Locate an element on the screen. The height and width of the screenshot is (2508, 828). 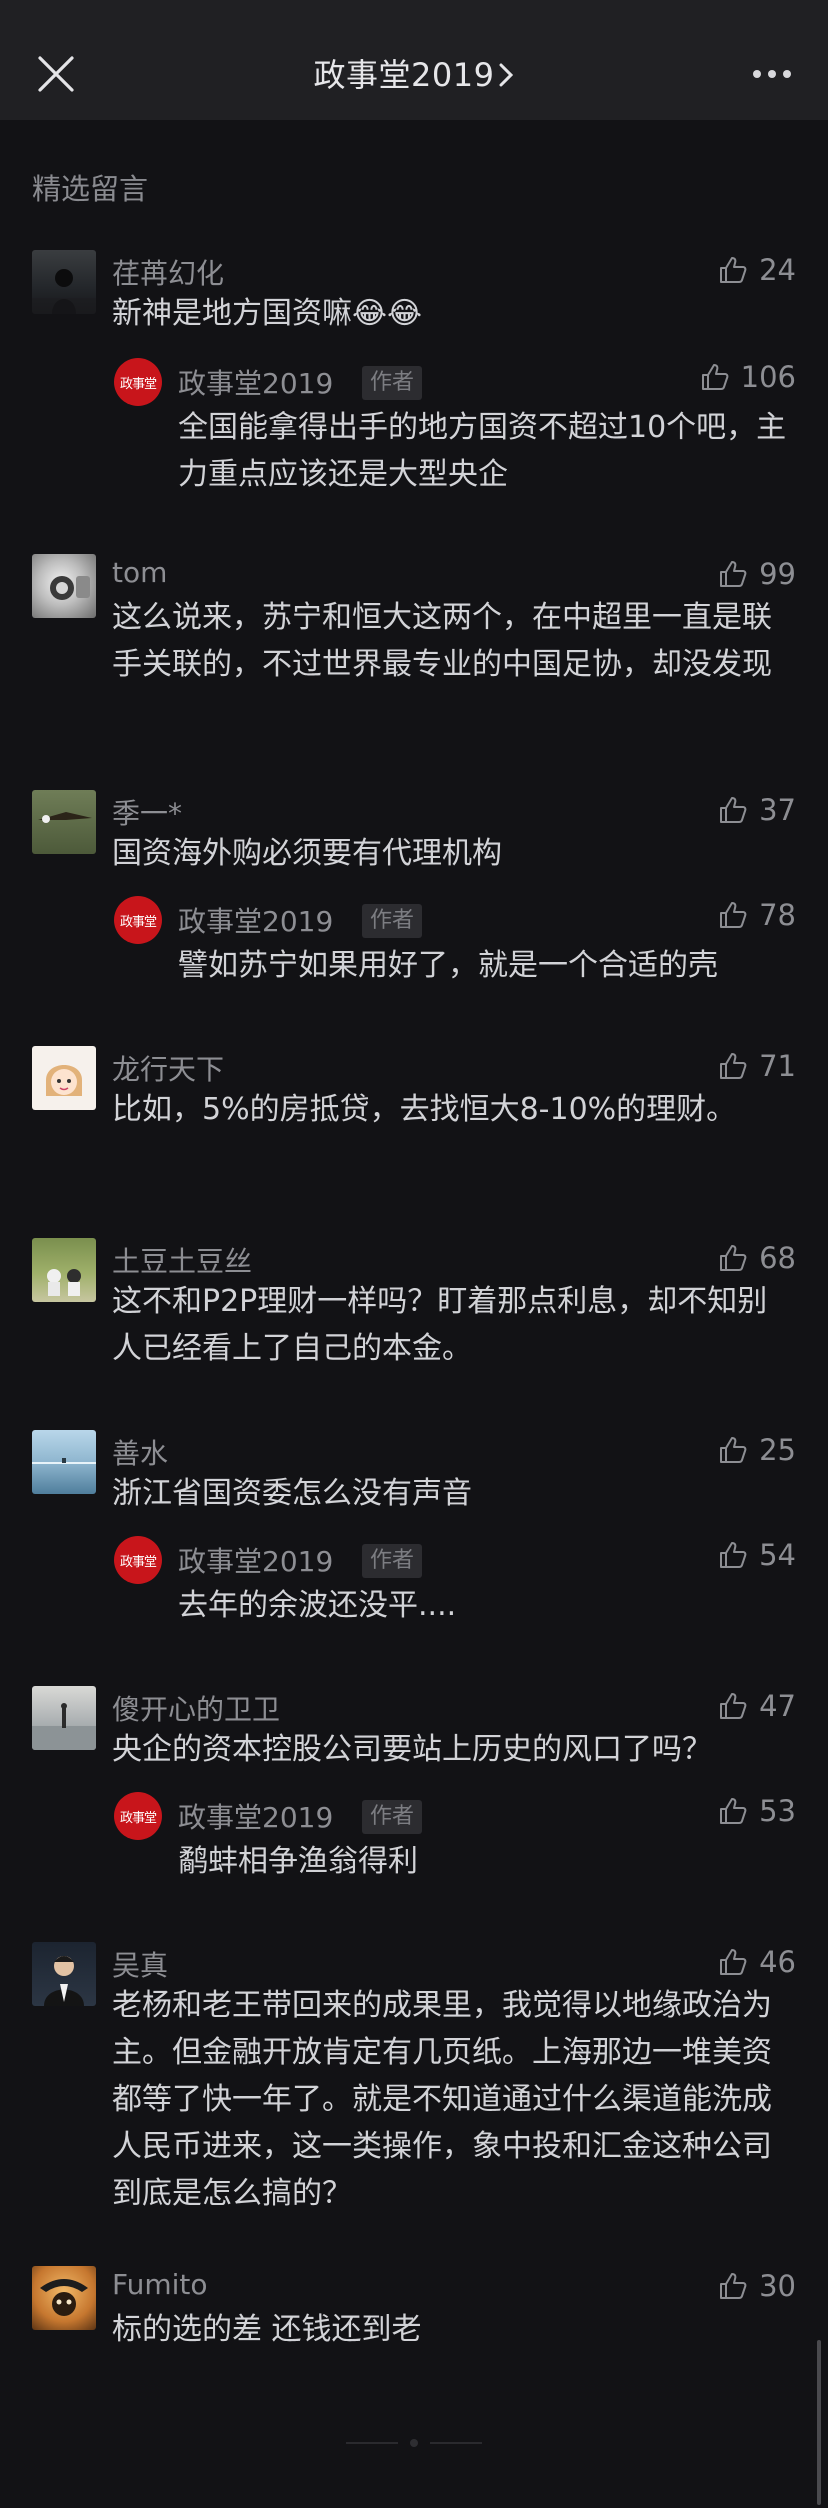
page-title: 政事堂2019 is located at coordinates (414, 73).